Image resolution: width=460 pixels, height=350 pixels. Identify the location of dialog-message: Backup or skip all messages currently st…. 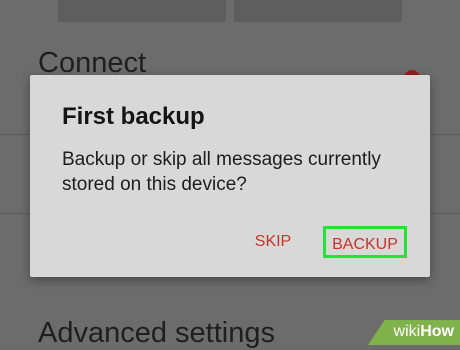
(221, 172).